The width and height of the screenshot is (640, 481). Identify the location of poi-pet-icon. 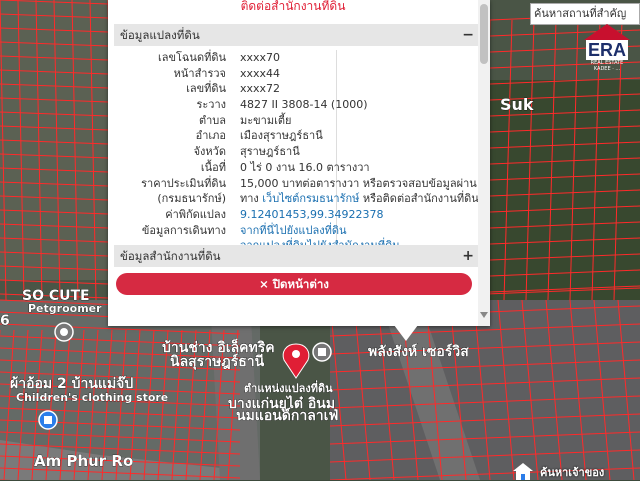
(64, 332).